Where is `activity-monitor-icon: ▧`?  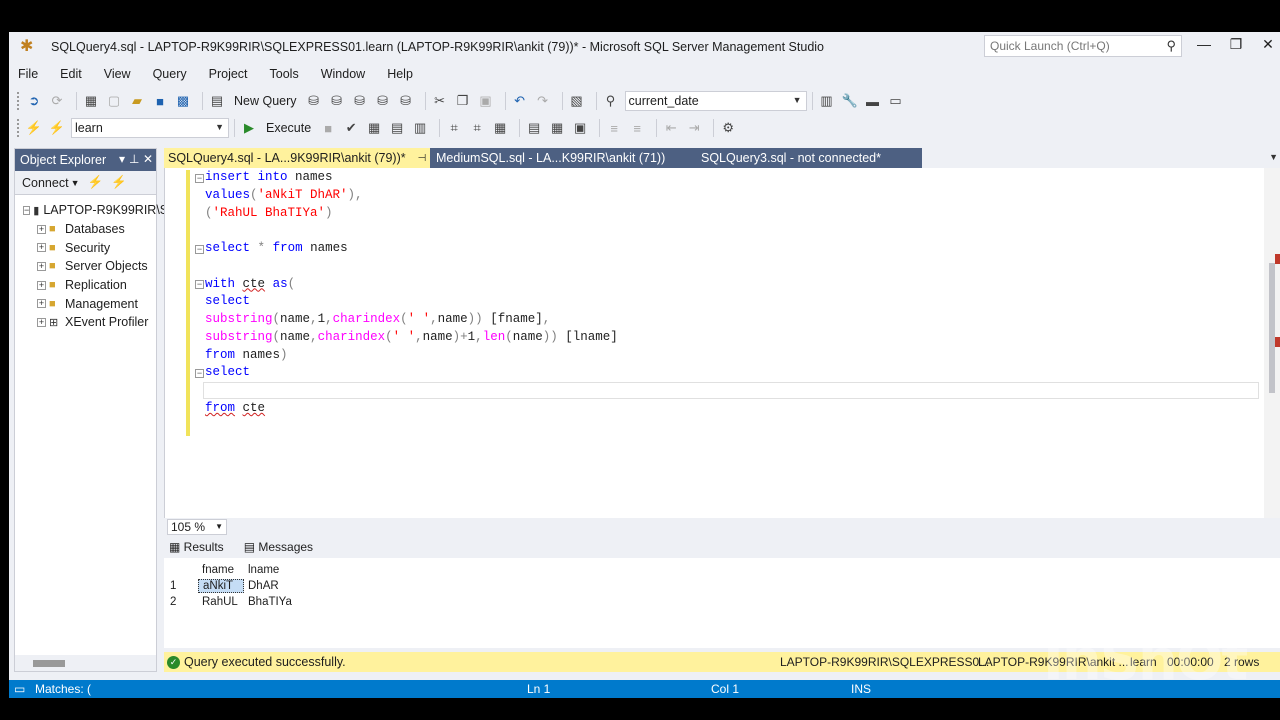
activity-monitor-icon: ▧ is located at coordinates (577, 101).